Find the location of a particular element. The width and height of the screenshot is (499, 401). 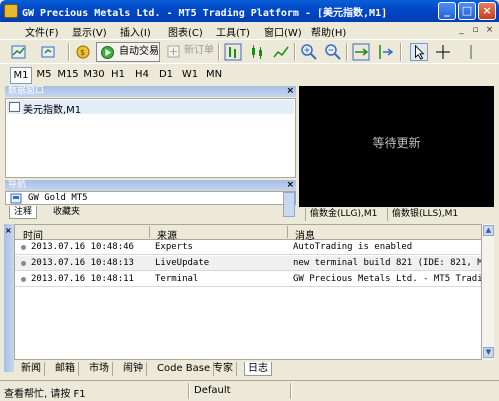

profiles-icon is located at coordinates (49, 52).